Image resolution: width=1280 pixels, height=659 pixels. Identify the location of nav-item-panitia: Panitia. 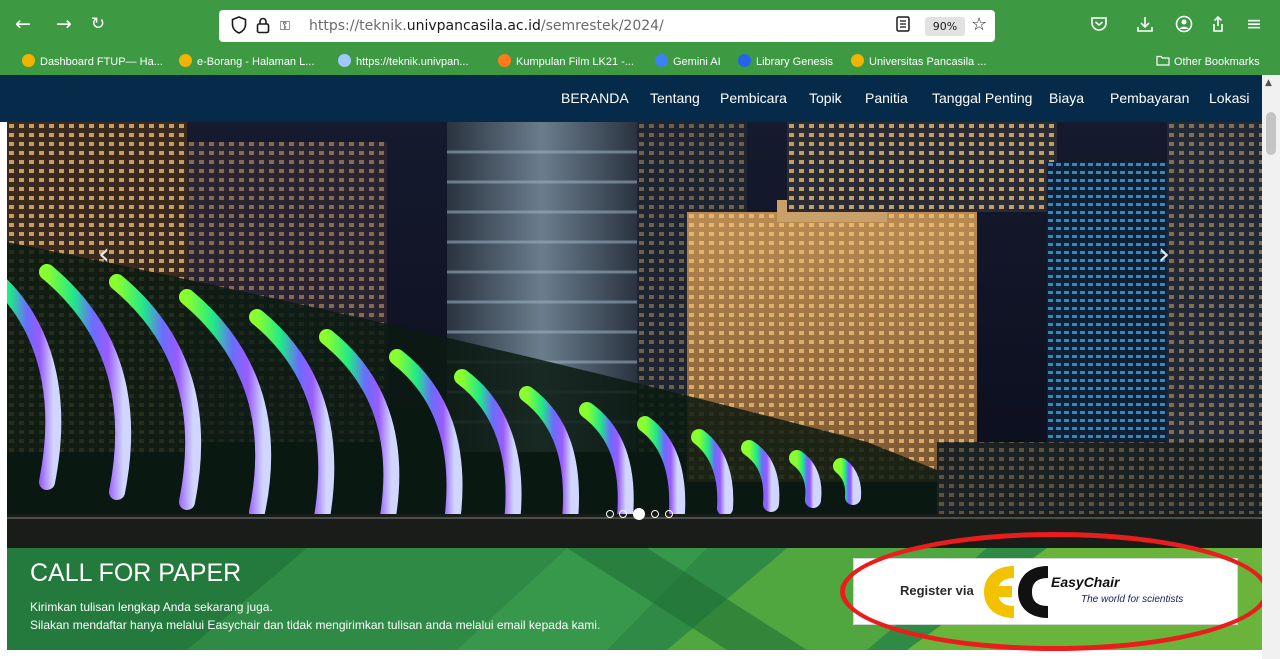
(886, 98).